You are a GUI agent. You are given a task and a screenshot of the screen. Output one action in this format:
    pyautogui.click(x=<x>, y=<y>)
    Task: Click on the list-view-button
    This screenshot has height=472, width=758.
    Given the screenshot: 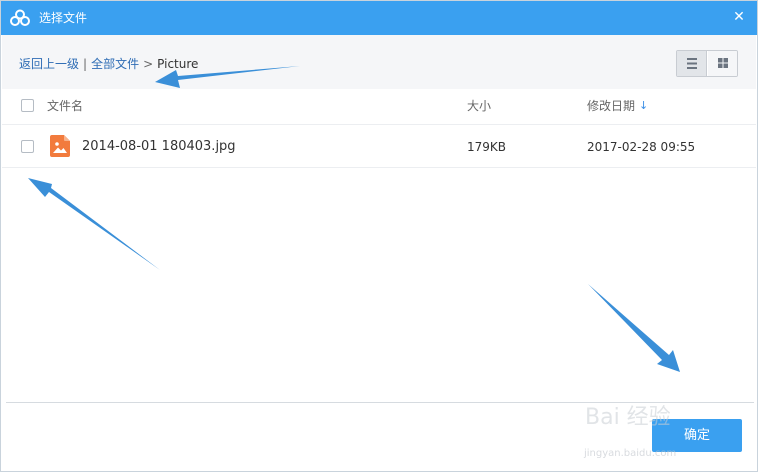 What is the action you would take?
    pyautogui.click(x=692, y=63)
    